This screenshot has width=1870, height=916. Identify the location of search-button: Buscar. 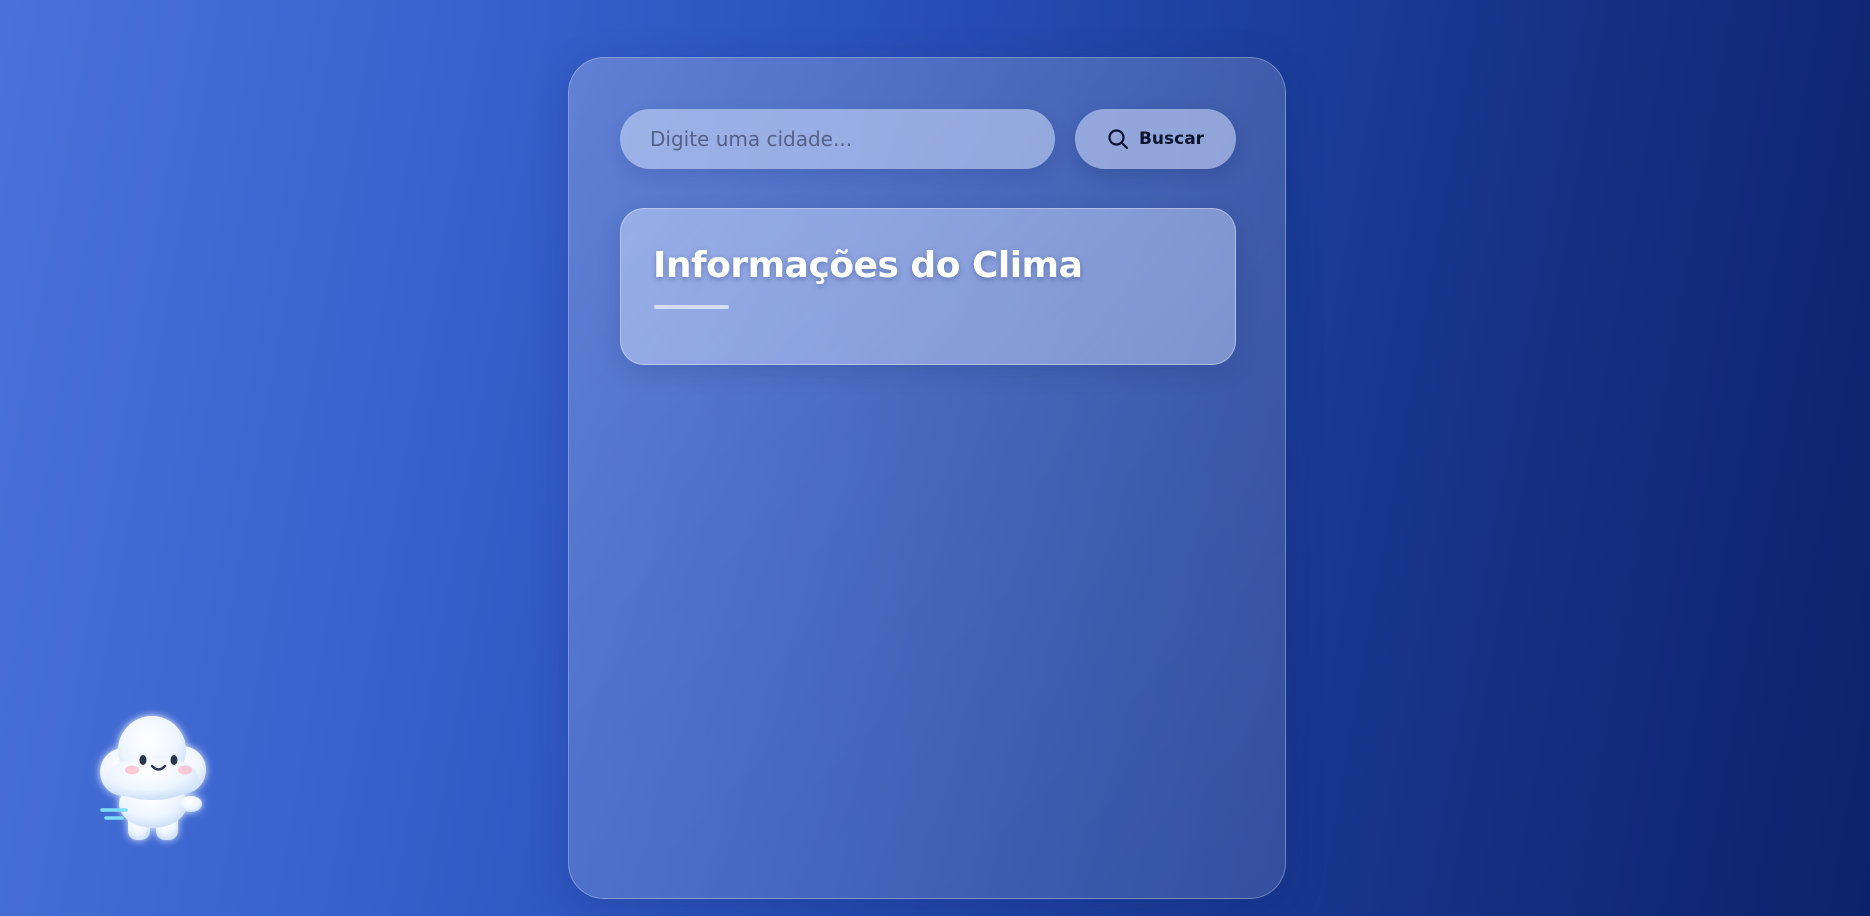
(1155, 139).